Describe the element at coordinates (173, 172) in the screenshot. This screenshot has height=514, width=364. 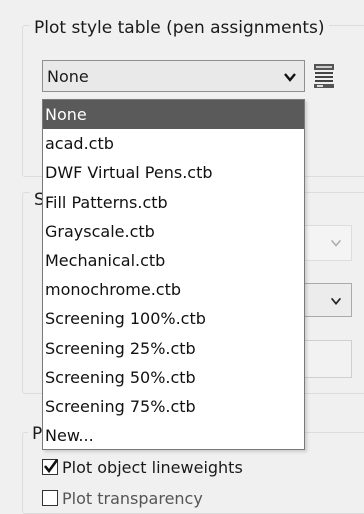
I see `dropdown-option-dwf-virtual-pens: DWF Virtual Pens.ctb` at that location.